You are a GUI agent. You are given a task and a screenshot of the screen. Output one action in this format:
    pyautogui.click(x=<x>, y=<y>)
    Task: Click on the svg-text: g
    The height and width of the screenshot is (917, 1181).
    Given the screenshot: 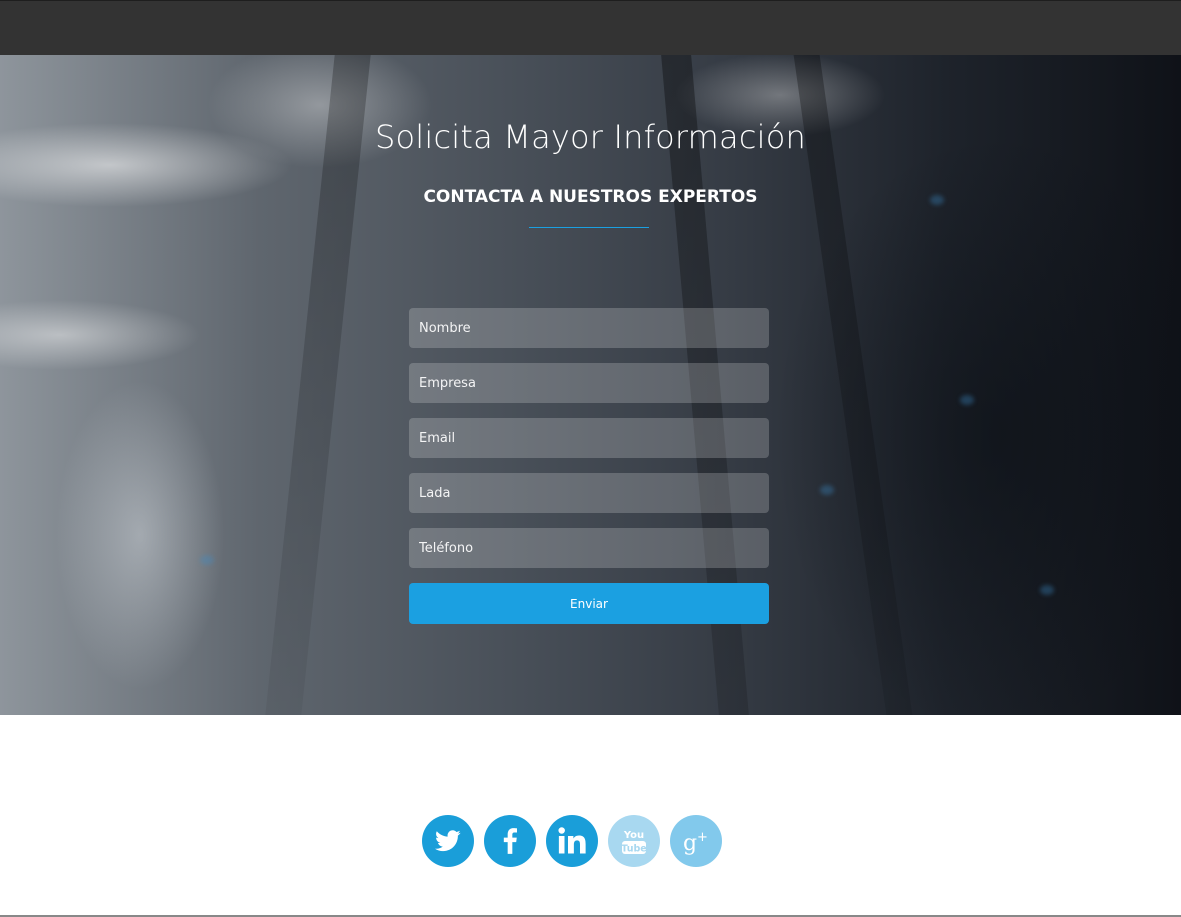 What is the action you would take?
    pyautogui.click(x=690, y=843)
    